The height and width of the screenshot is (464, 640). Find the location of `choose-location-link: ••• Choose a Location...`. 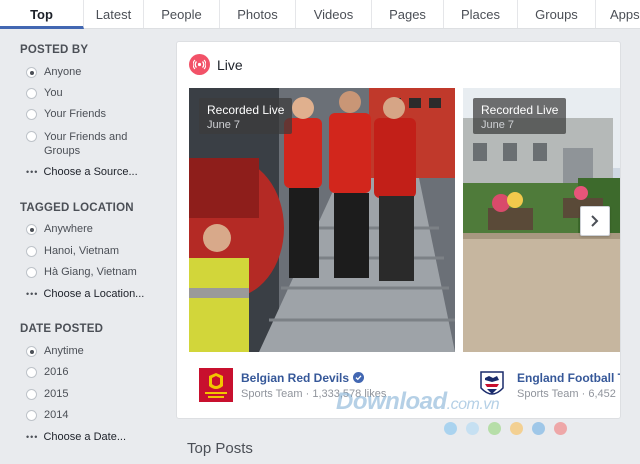

choose-location-link: ••• Choose a Location... is located at coordinates (85, 294).